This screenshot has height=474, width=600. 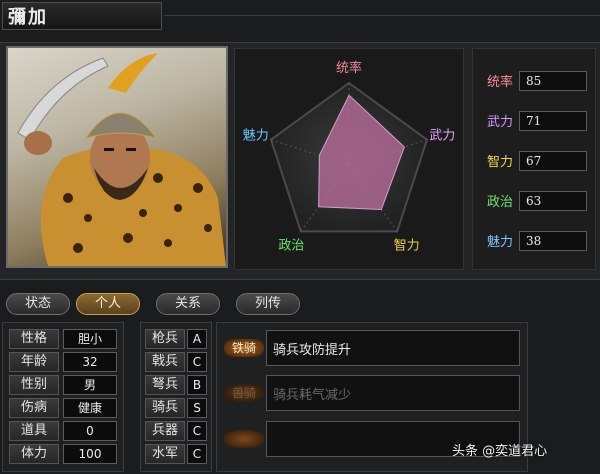 What do you see at coordinates (500, 202) in the screenshot?
I see `stat-label-pol: 政治` at bounding box center [500, 202].